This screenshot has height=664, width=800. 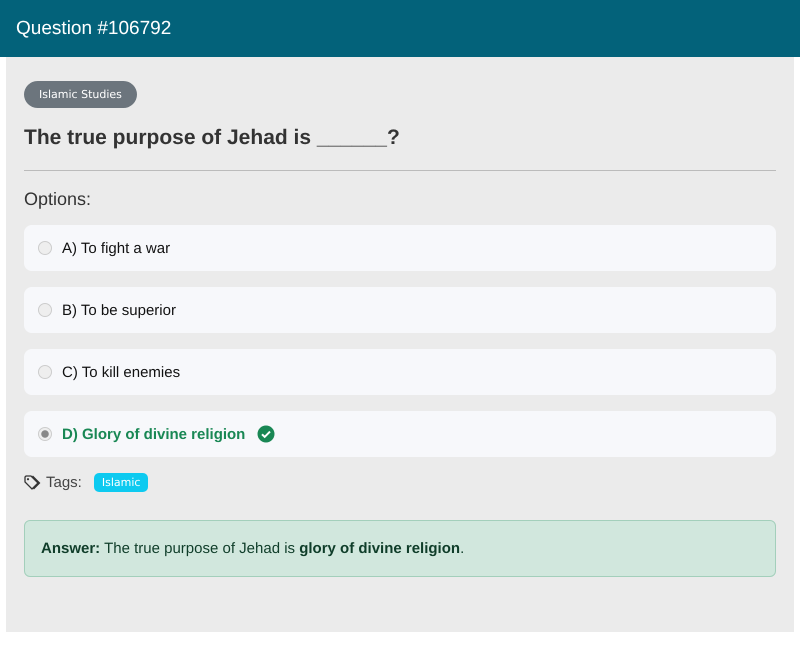 What do you see at coordinates (400, 248) in the screenshot?
I see `option-row: A) To fight a war` at bounding box center [400, 248].